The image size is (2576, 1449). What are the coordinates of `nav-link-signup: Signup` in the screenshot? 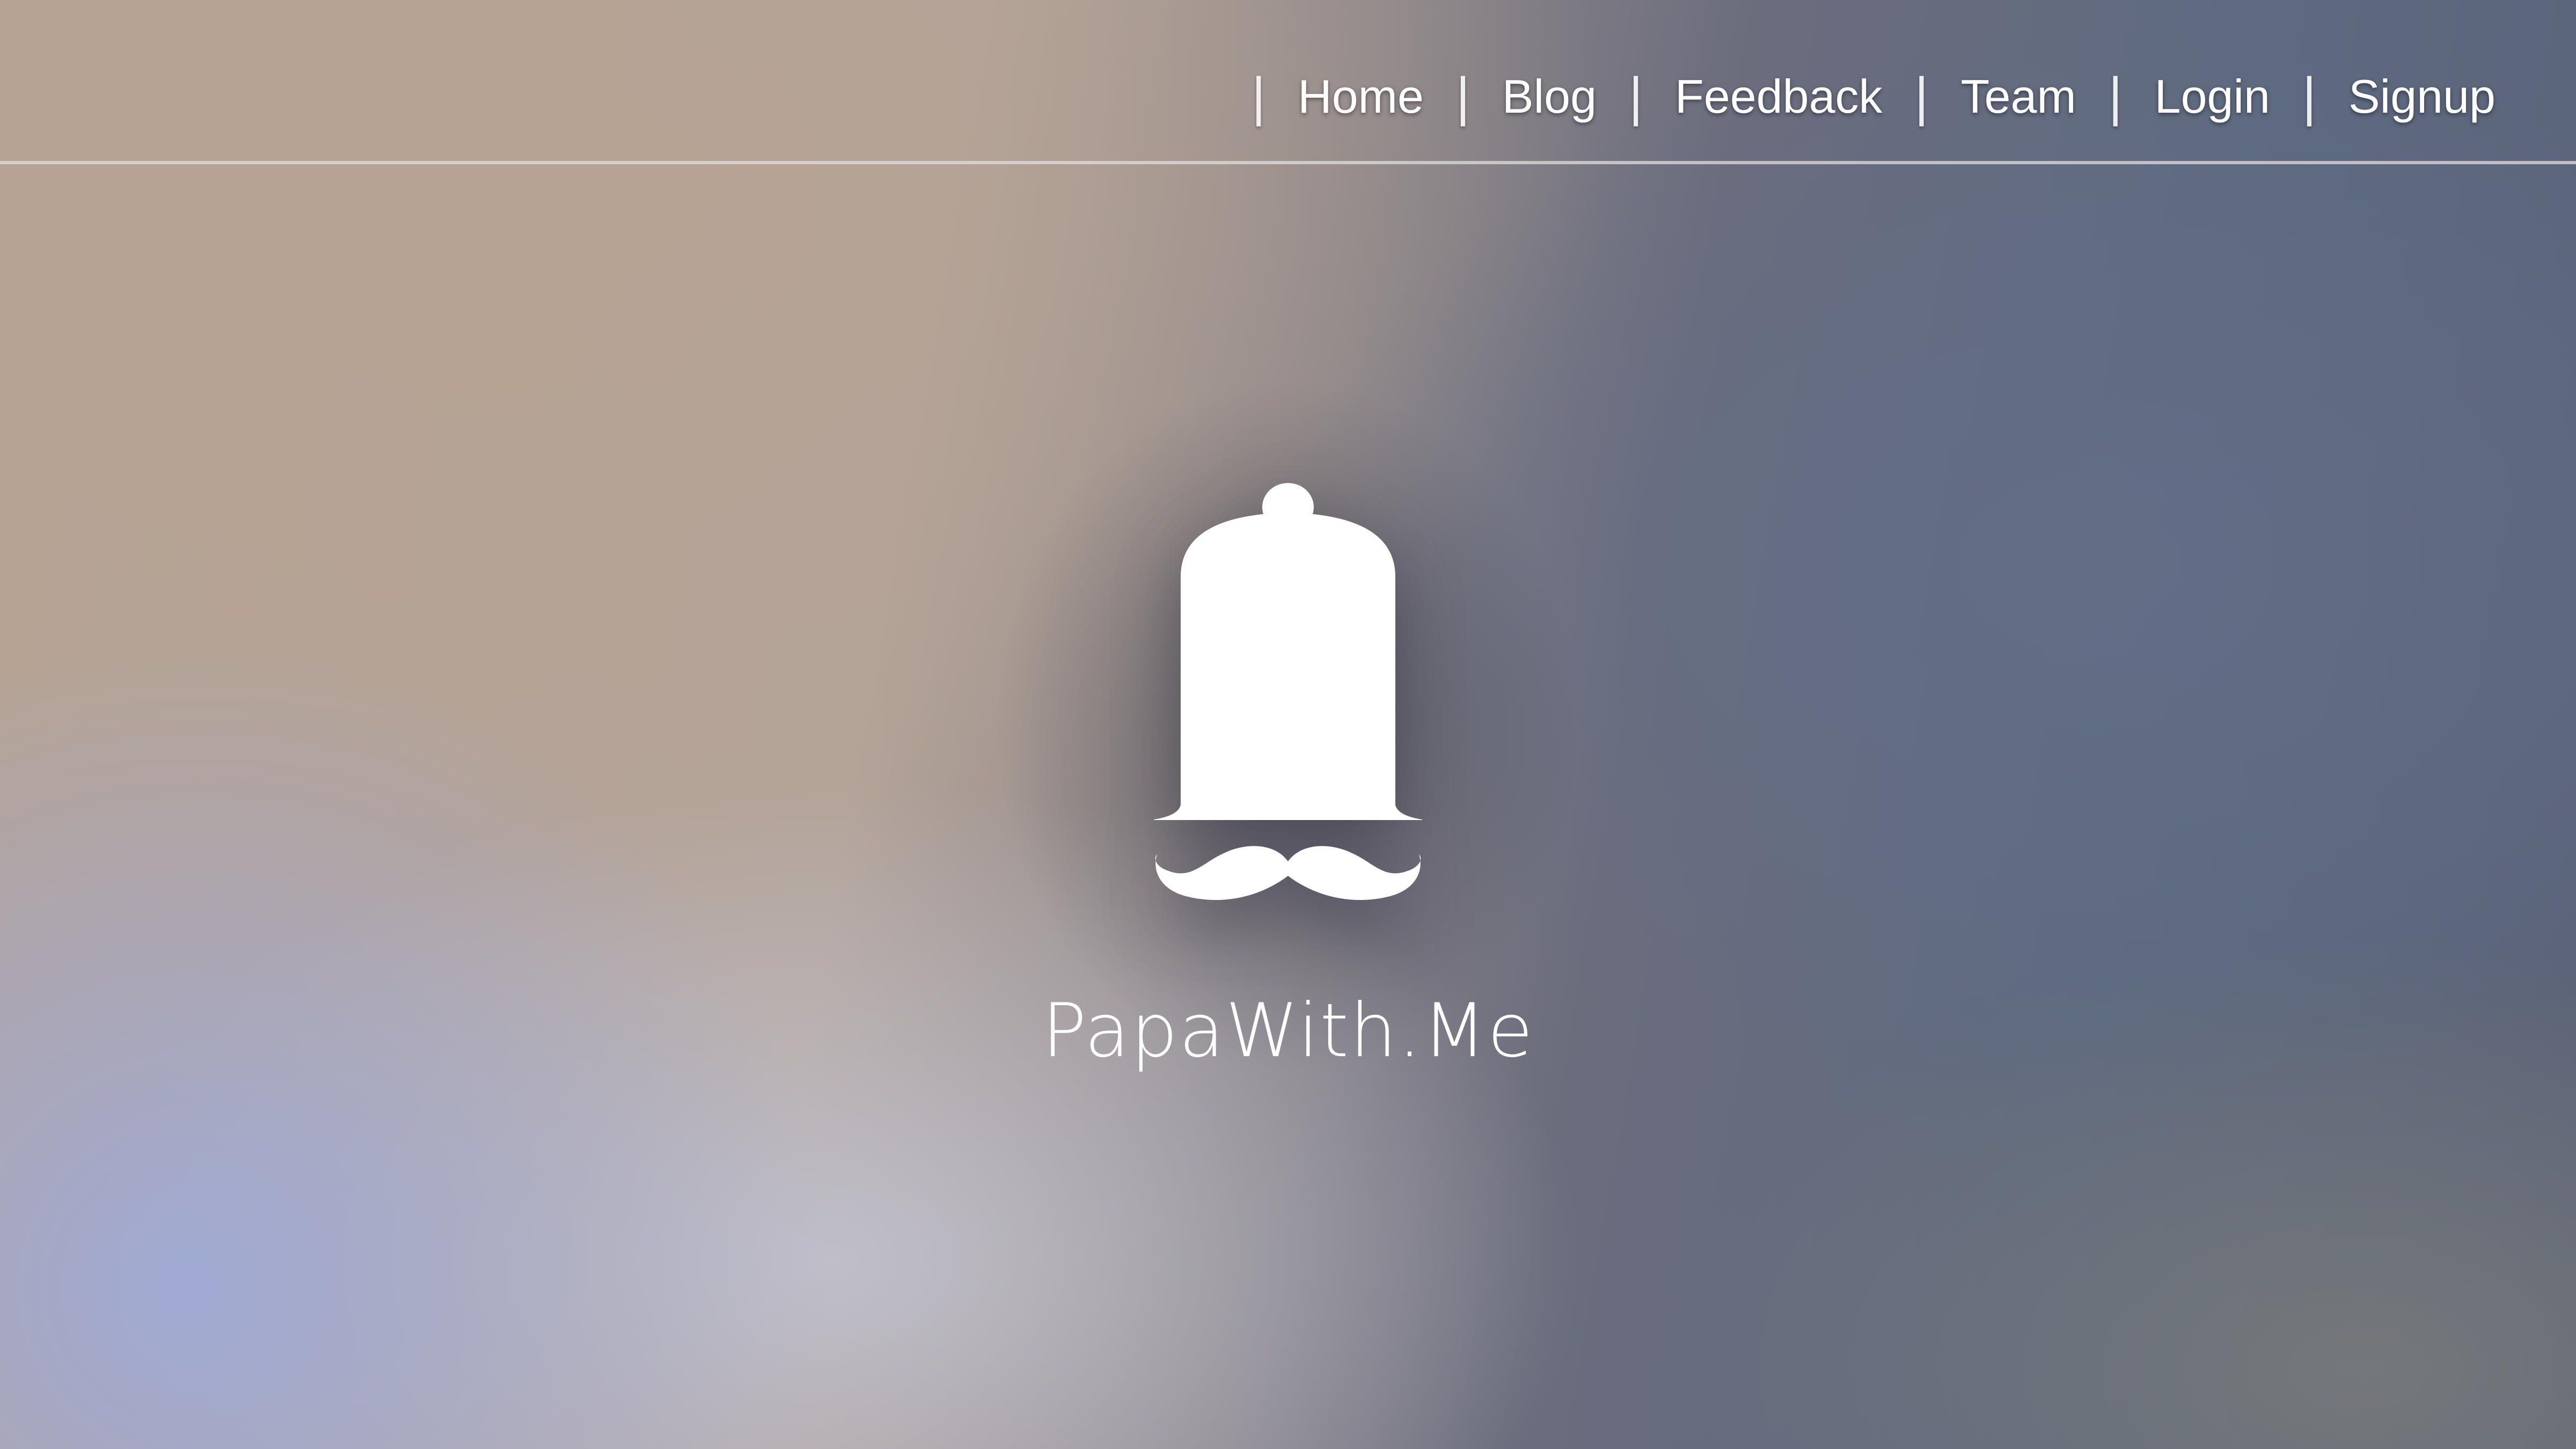 It's located at (2422, 96).